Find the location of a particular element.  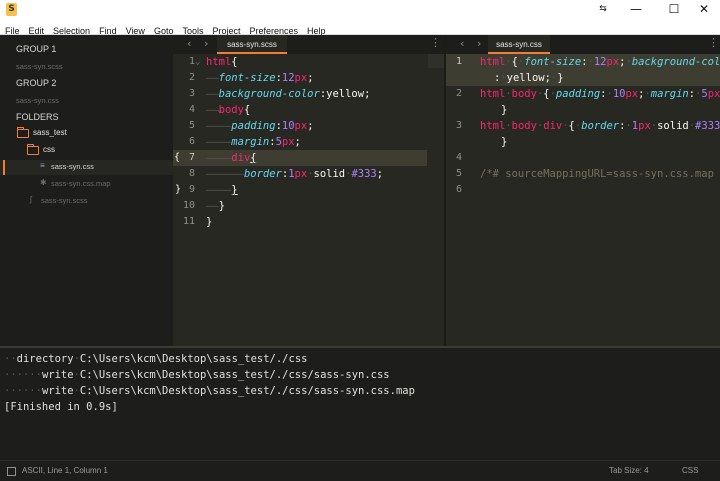

code-line: 2 ——font-size:12px; is located at coordinates (308, 78).